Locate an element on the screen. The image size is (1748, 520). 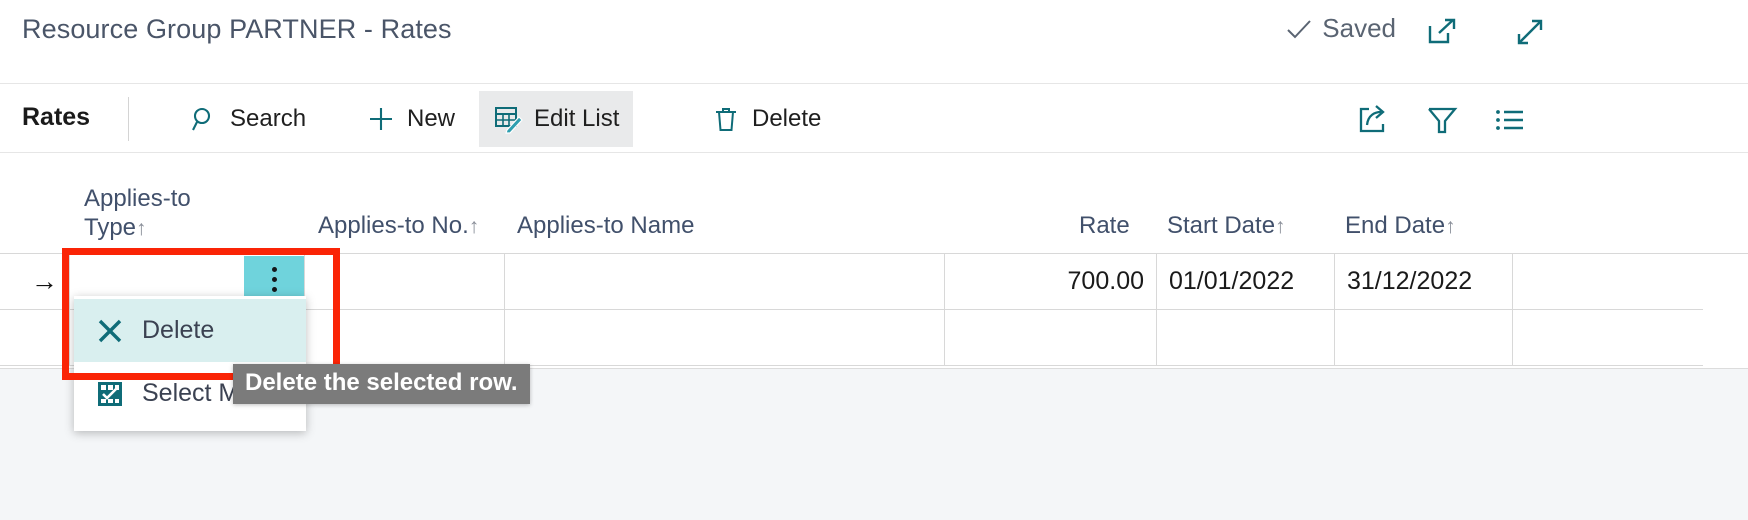
search-icon is located at coordinates (204, 119).